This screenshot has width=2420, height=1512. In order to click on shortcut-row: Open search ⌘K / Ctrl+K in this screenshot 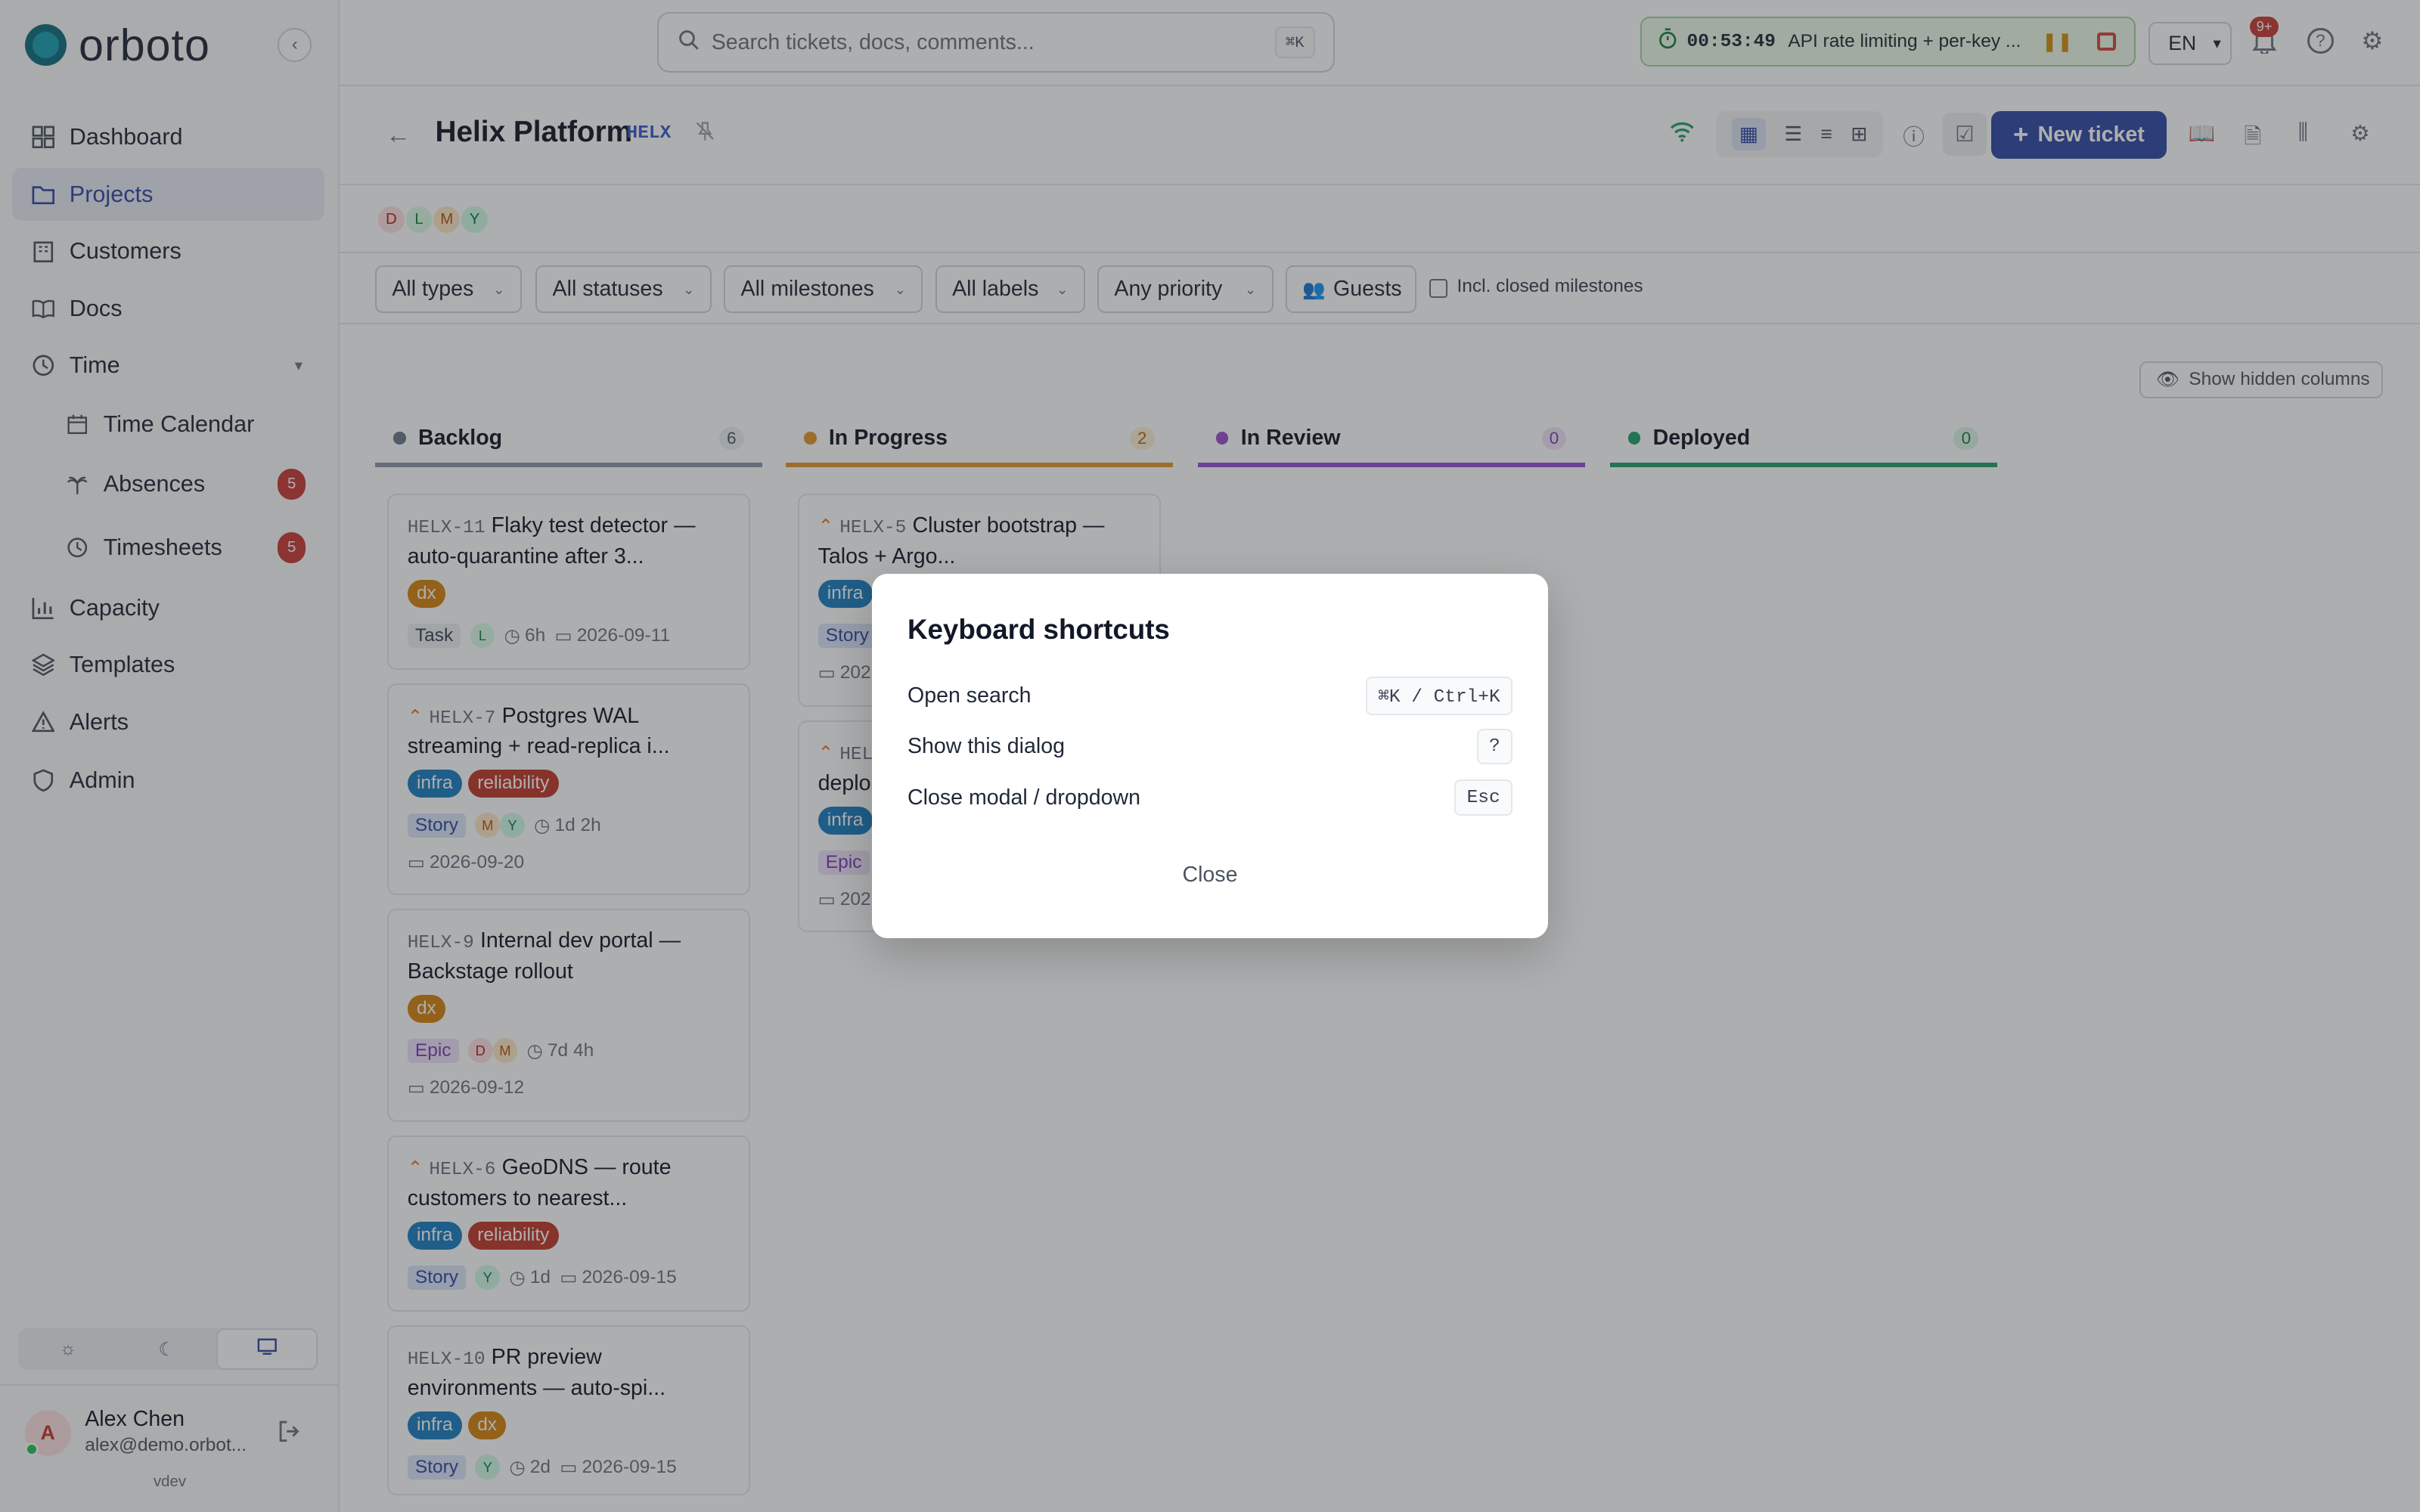, I will do `click(1209, 696)`.